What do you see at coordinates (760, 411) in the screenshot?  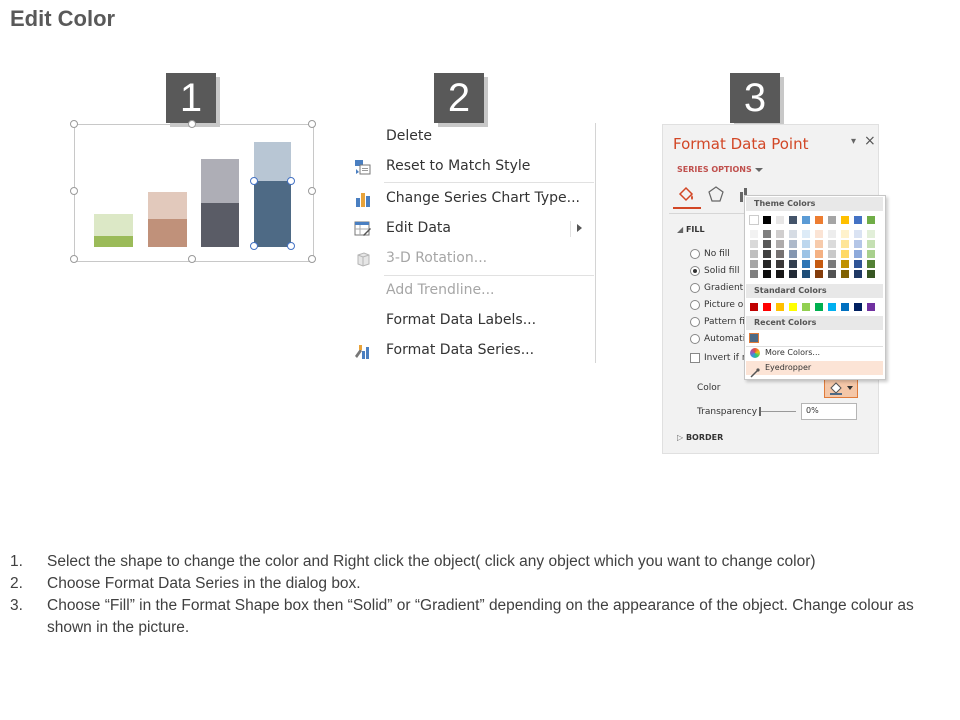 I see `slider-thumb` at bounding box center [760, 411].